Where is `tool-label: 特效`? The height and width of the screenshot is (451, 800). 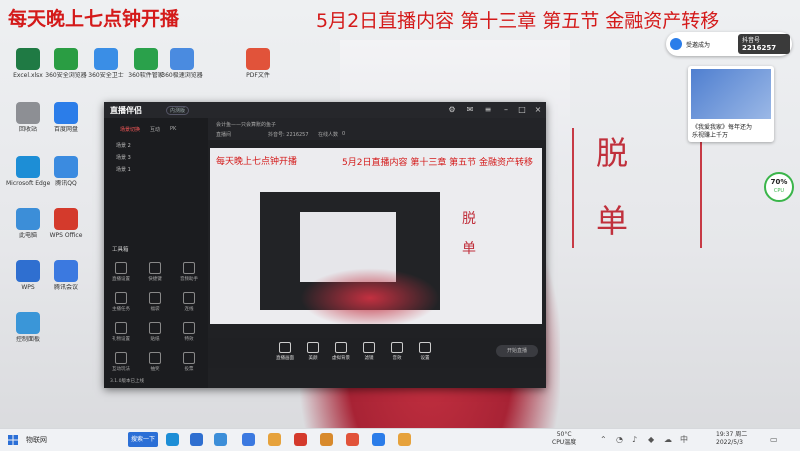 tool-label: 特效 is located at coordinates (189, 339).